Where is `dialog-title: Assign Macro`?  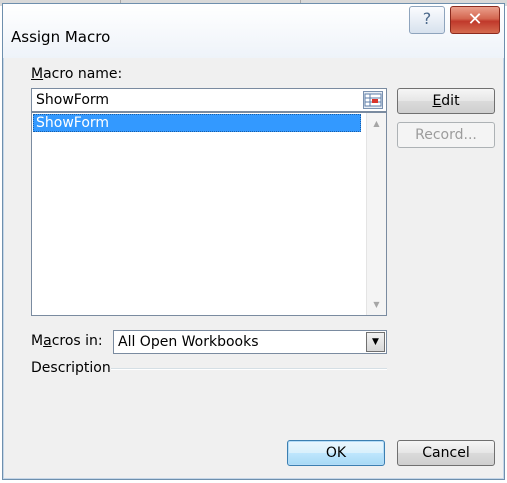 dialog-title: Assign Macro is located at coordinates (61, 37).